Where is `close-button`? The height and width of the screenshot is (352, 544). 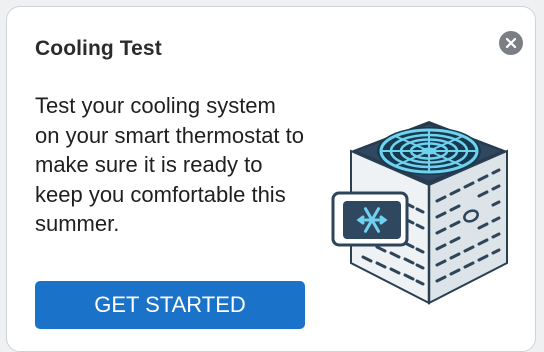 close-button is located at coordinates (511, 43).